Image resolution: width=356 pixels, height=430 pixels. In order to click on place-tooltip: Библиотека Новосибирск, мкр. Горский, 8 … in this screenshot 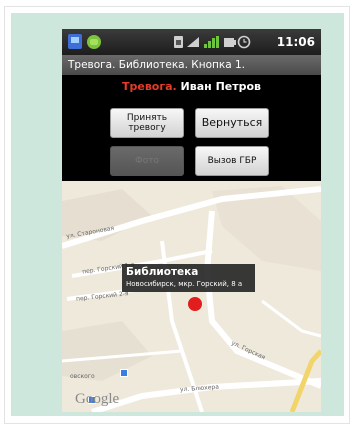, I will do `click(188, 278)`.